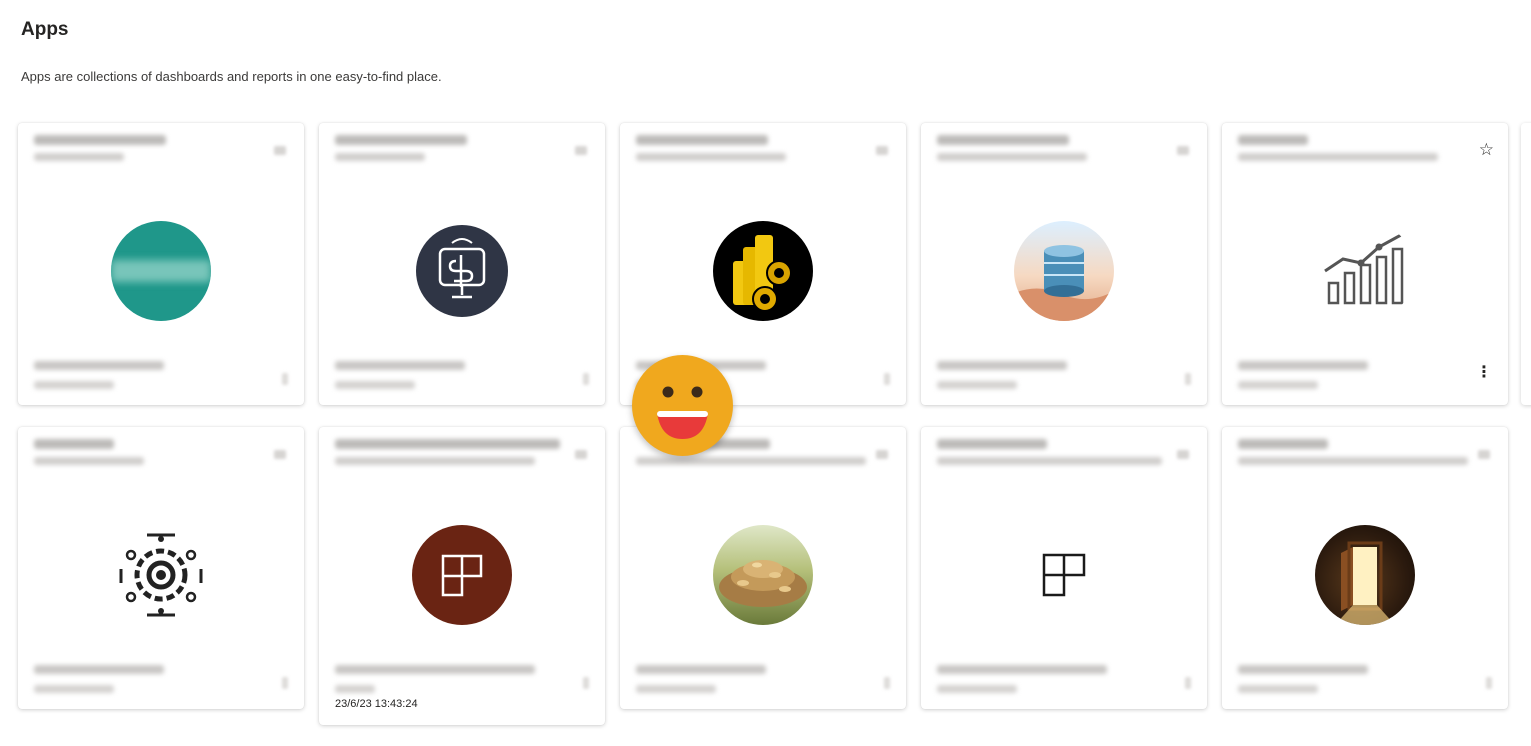  What do you see at coordinates (462, 682) in the screenshot?
I see `app-card-footer: 23/6/23 13:43:24` at bounding box center [462, 682].